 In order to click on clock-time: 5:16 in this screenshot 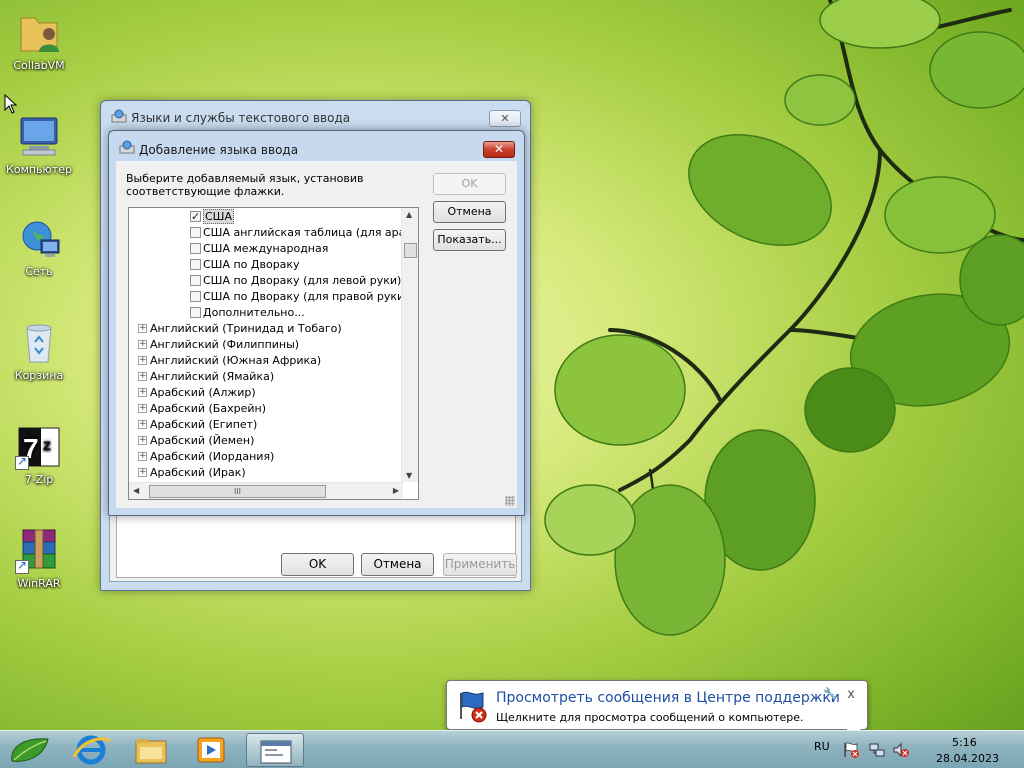, I will do `click(964, 742)`.